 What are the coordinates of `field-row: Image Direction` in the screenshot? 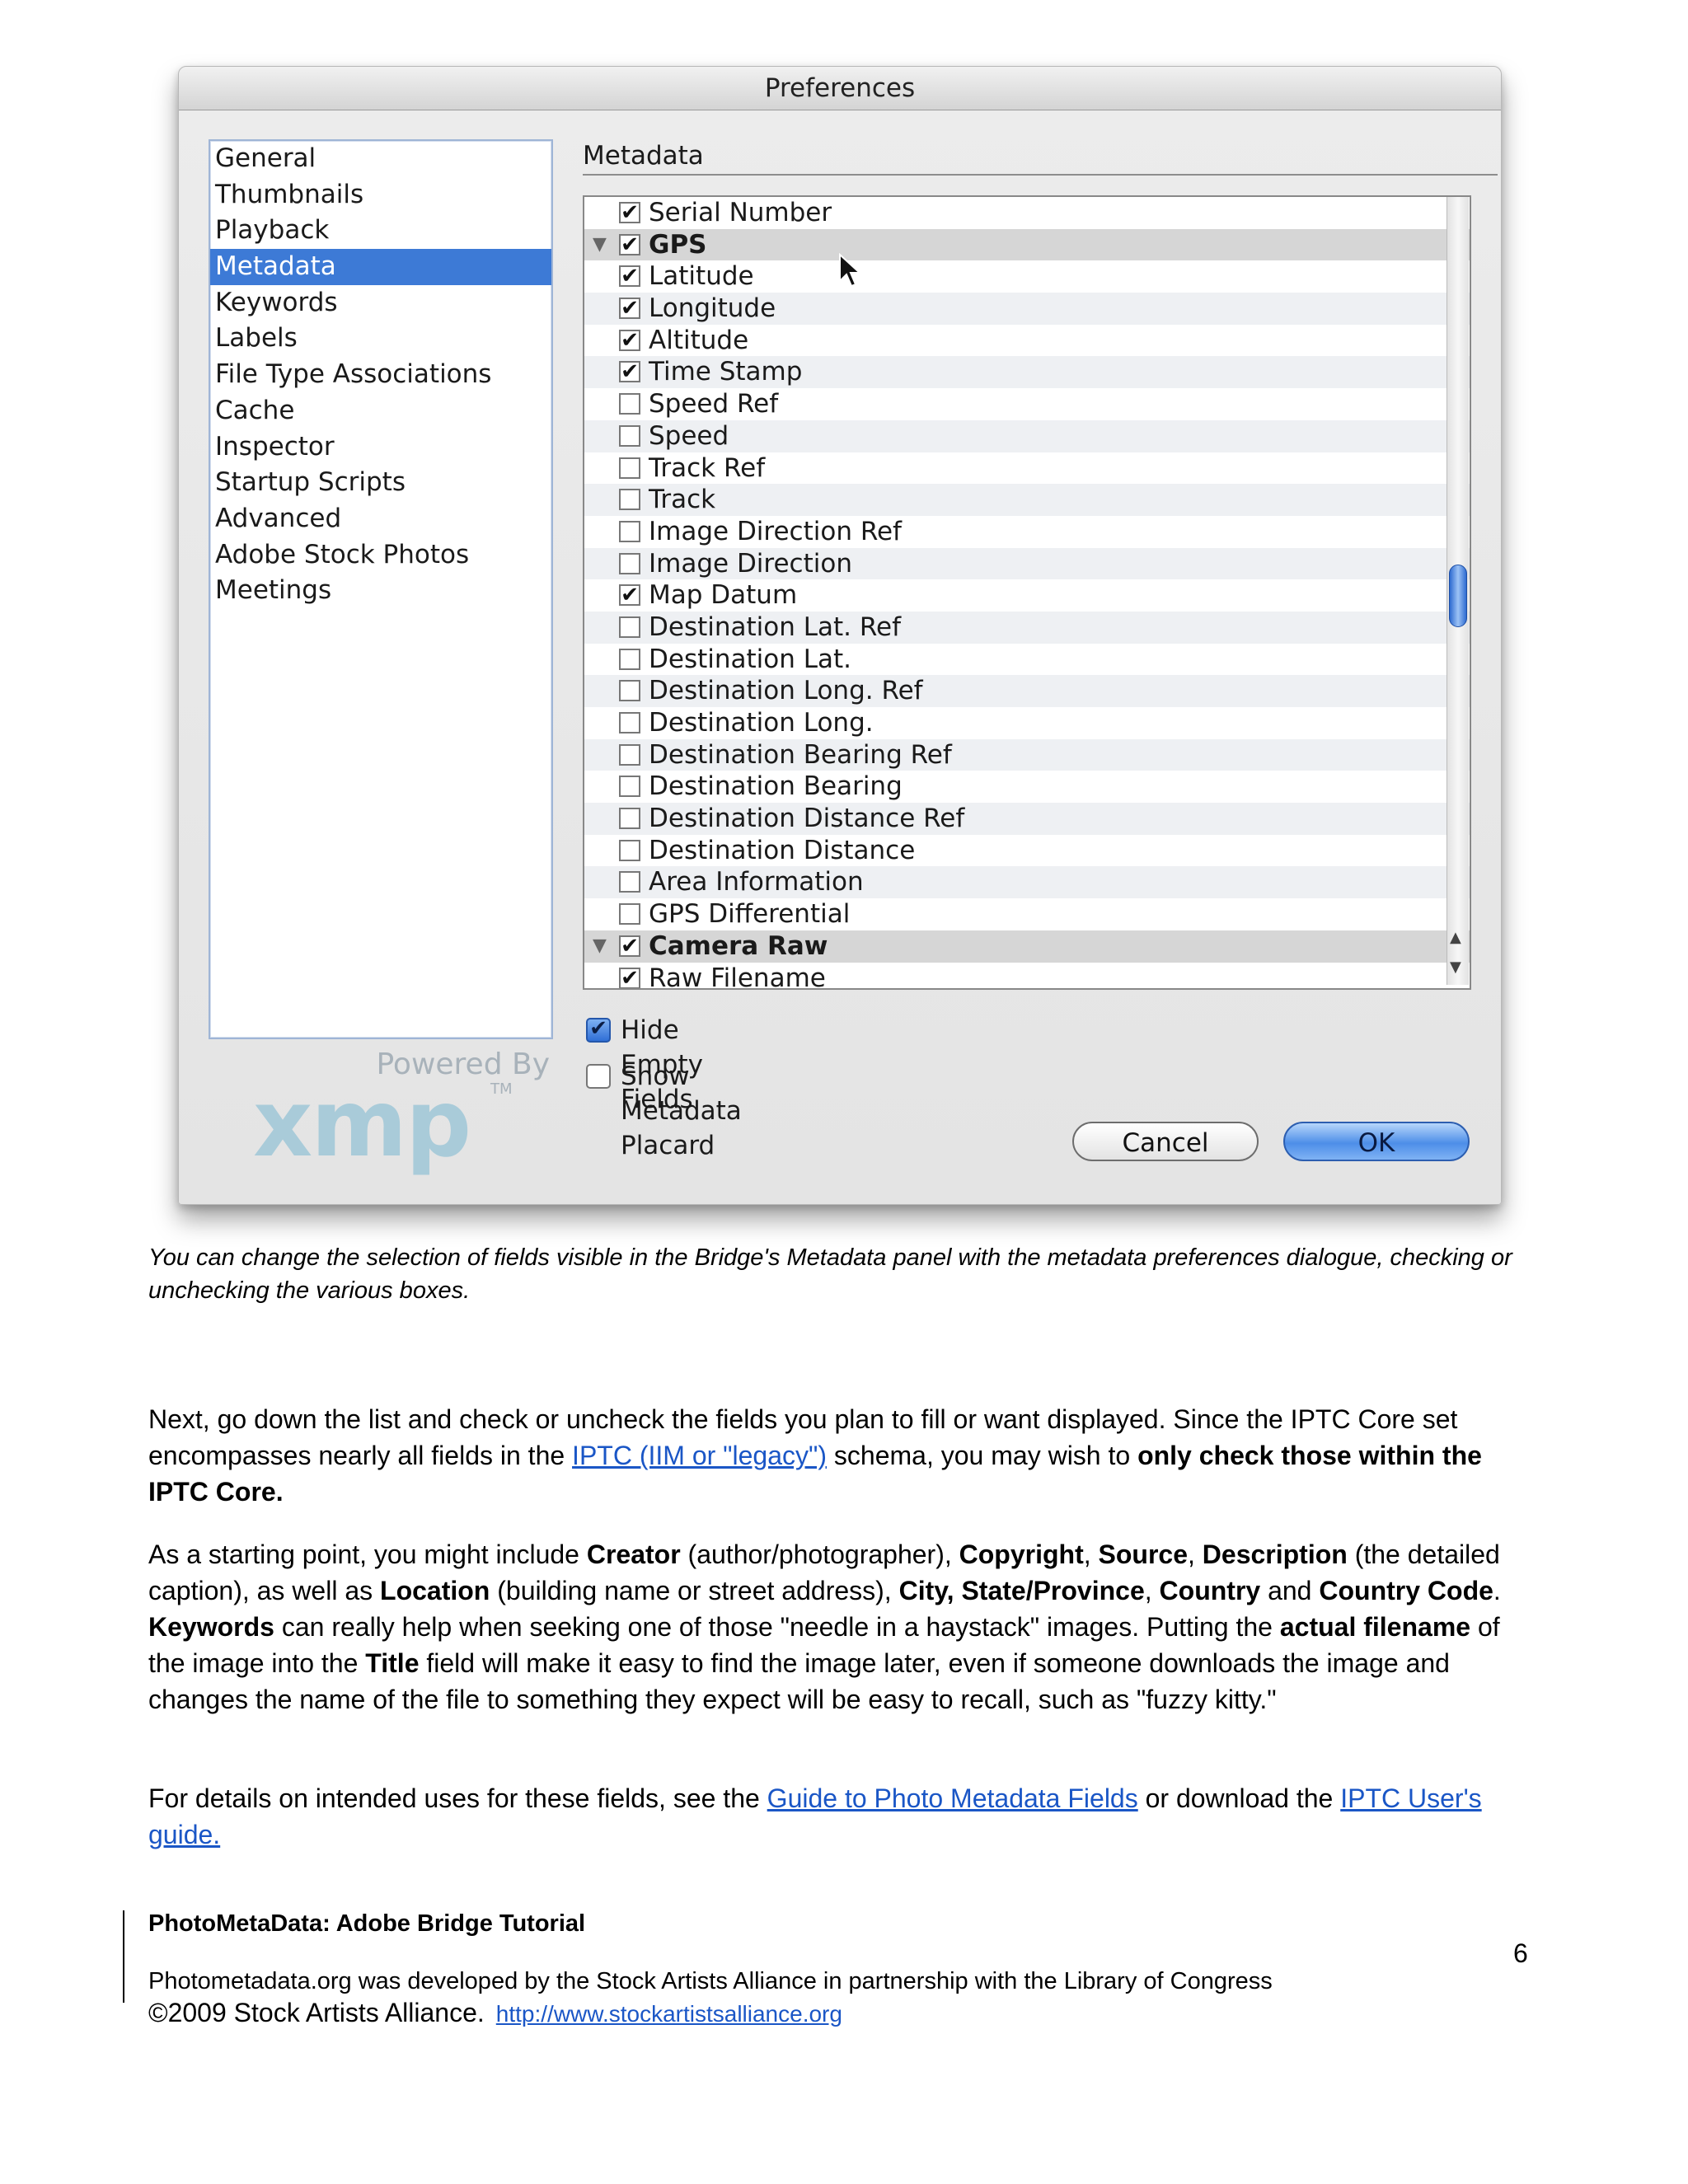 It's located at (1027, 563).